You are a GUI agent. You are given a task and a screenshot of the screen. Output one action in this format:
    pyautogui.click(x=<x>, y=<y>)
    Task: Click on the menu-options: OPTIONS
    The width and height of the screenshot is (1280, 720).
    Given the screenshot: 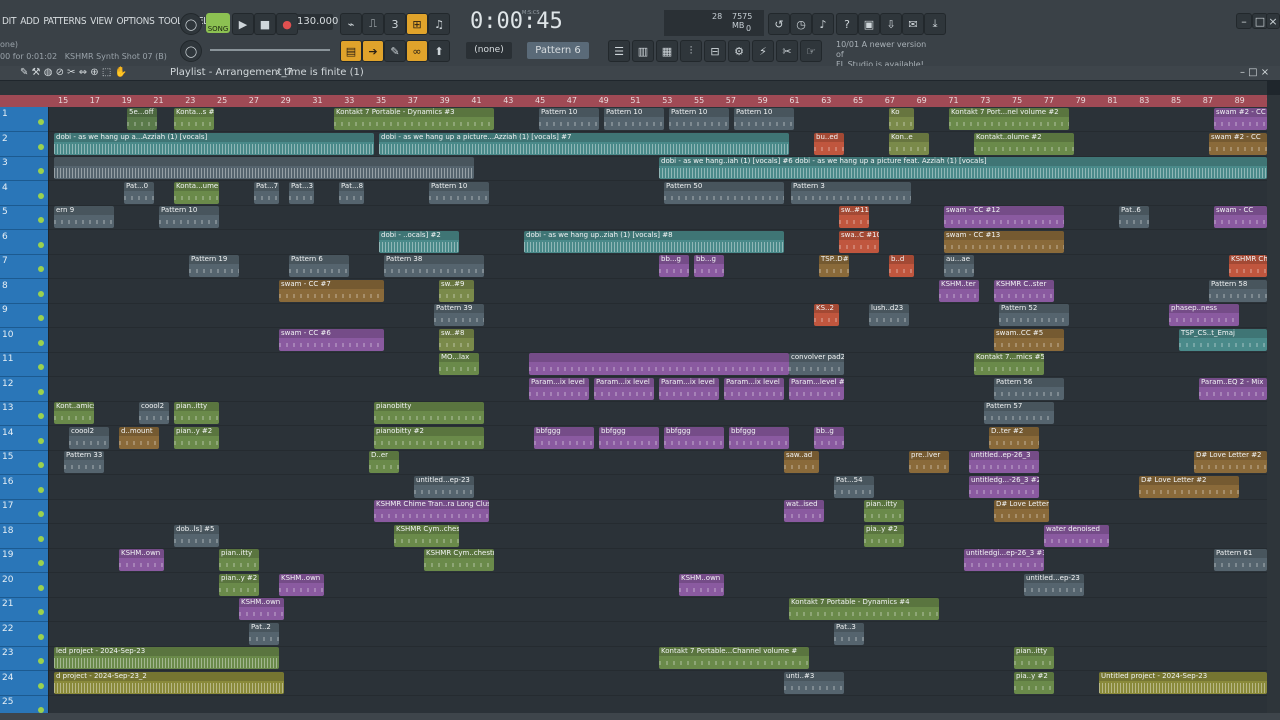 What is the action you would take?
    pyautogui.click(x=135, y=22)
    